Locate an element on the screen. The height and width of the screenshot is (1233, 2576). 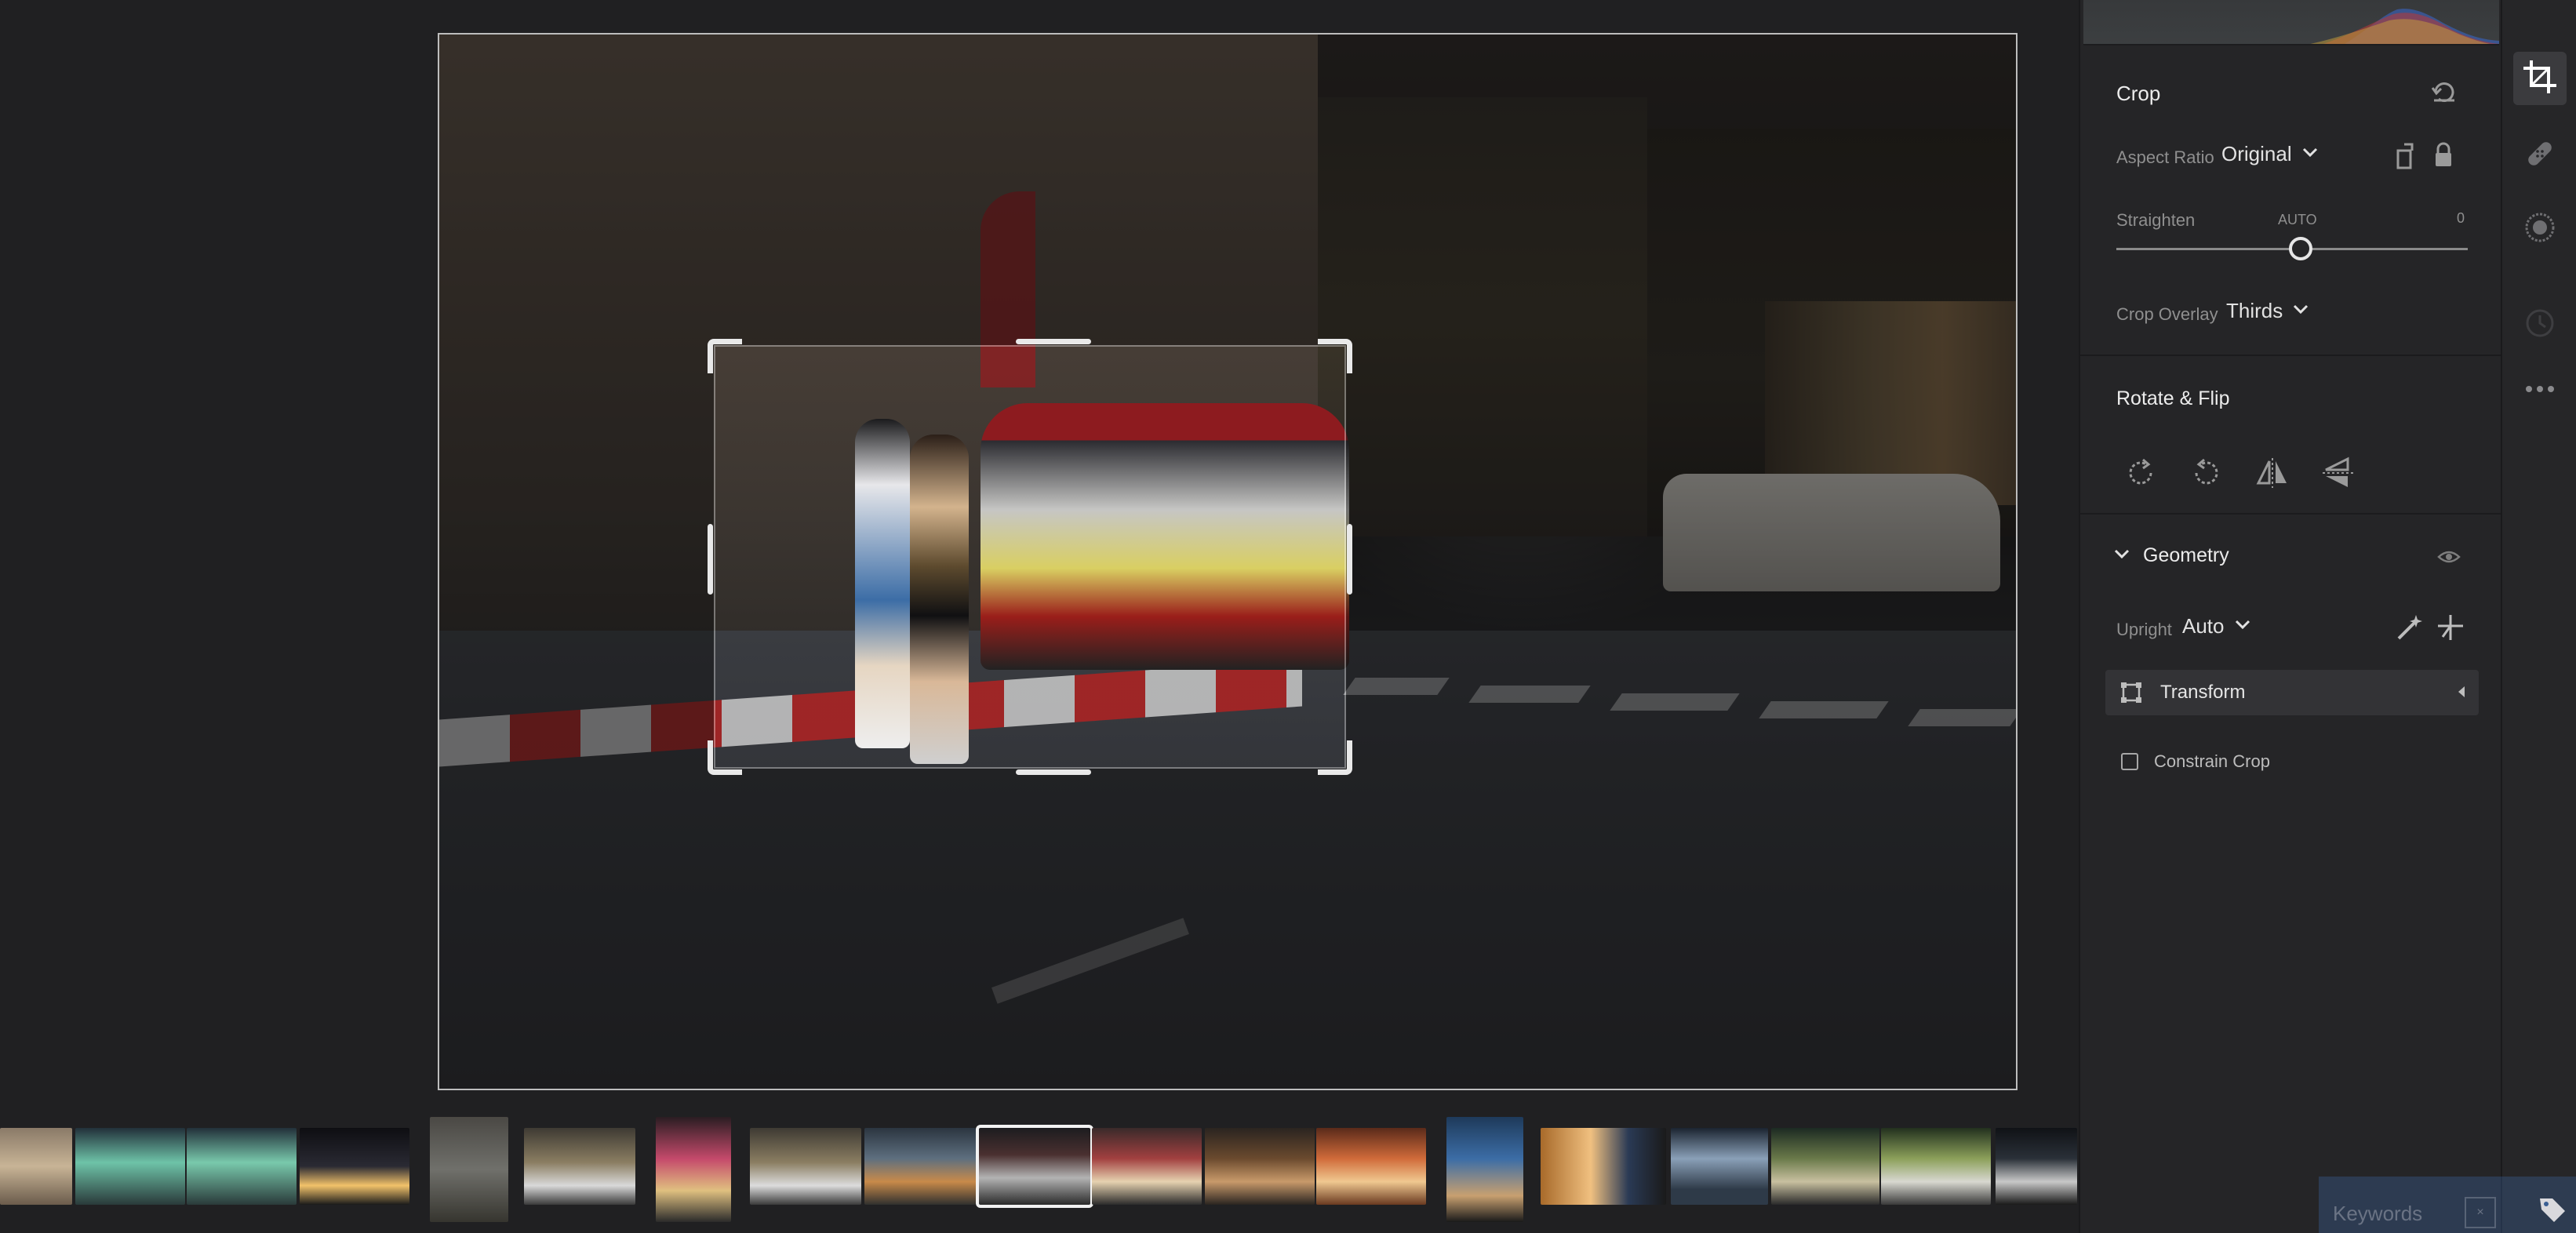
filmstrip-thumbnail-portrait-mural is located at coordinates (36, 1166).